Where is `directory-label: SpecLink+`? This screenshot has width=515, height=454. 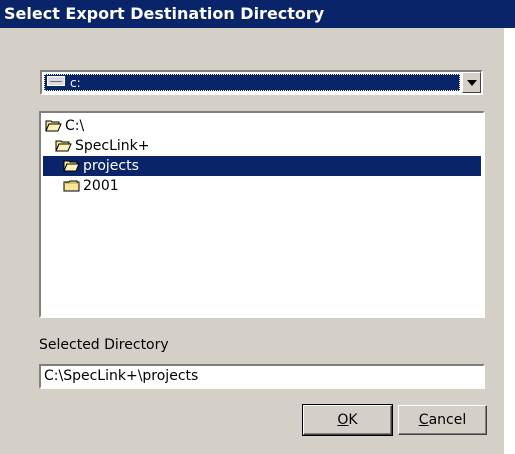
directory-label: SpecLink+ is located at coordinates (112, 146).